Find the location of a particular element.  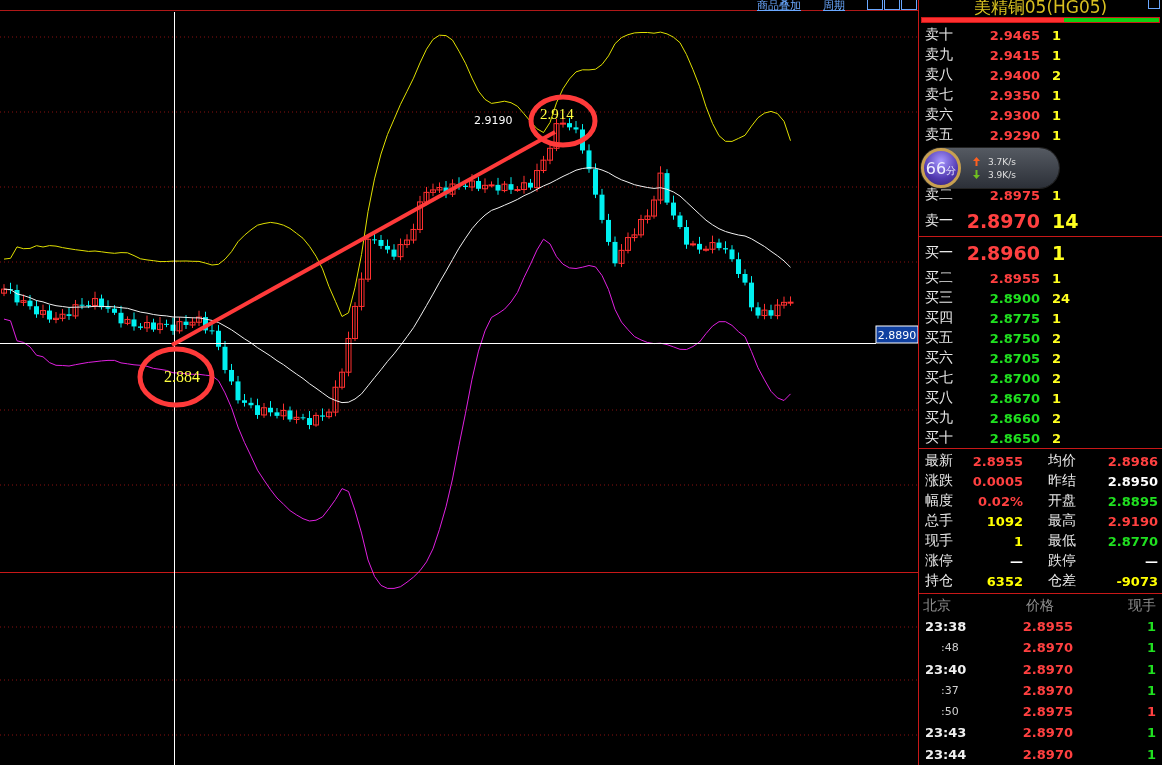

stat-label: 最高 is located at coordinates (1062, 521).